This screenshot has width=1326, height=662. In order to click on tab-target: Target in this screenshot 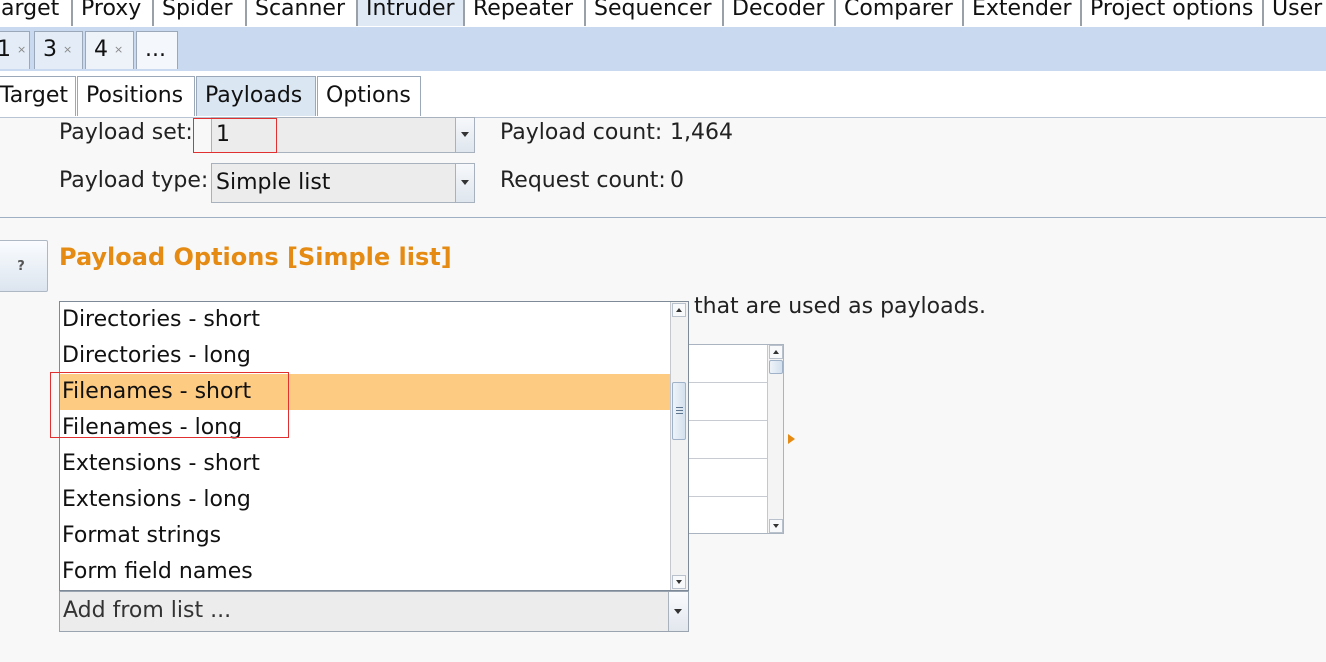, I will do `click(38, 96)`.